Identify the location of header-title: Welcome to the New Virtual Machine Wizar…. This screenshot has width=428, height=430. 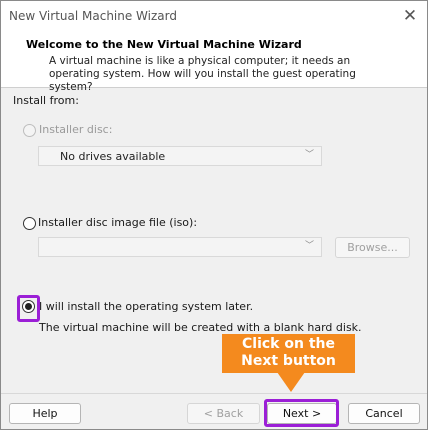
(164, 44).